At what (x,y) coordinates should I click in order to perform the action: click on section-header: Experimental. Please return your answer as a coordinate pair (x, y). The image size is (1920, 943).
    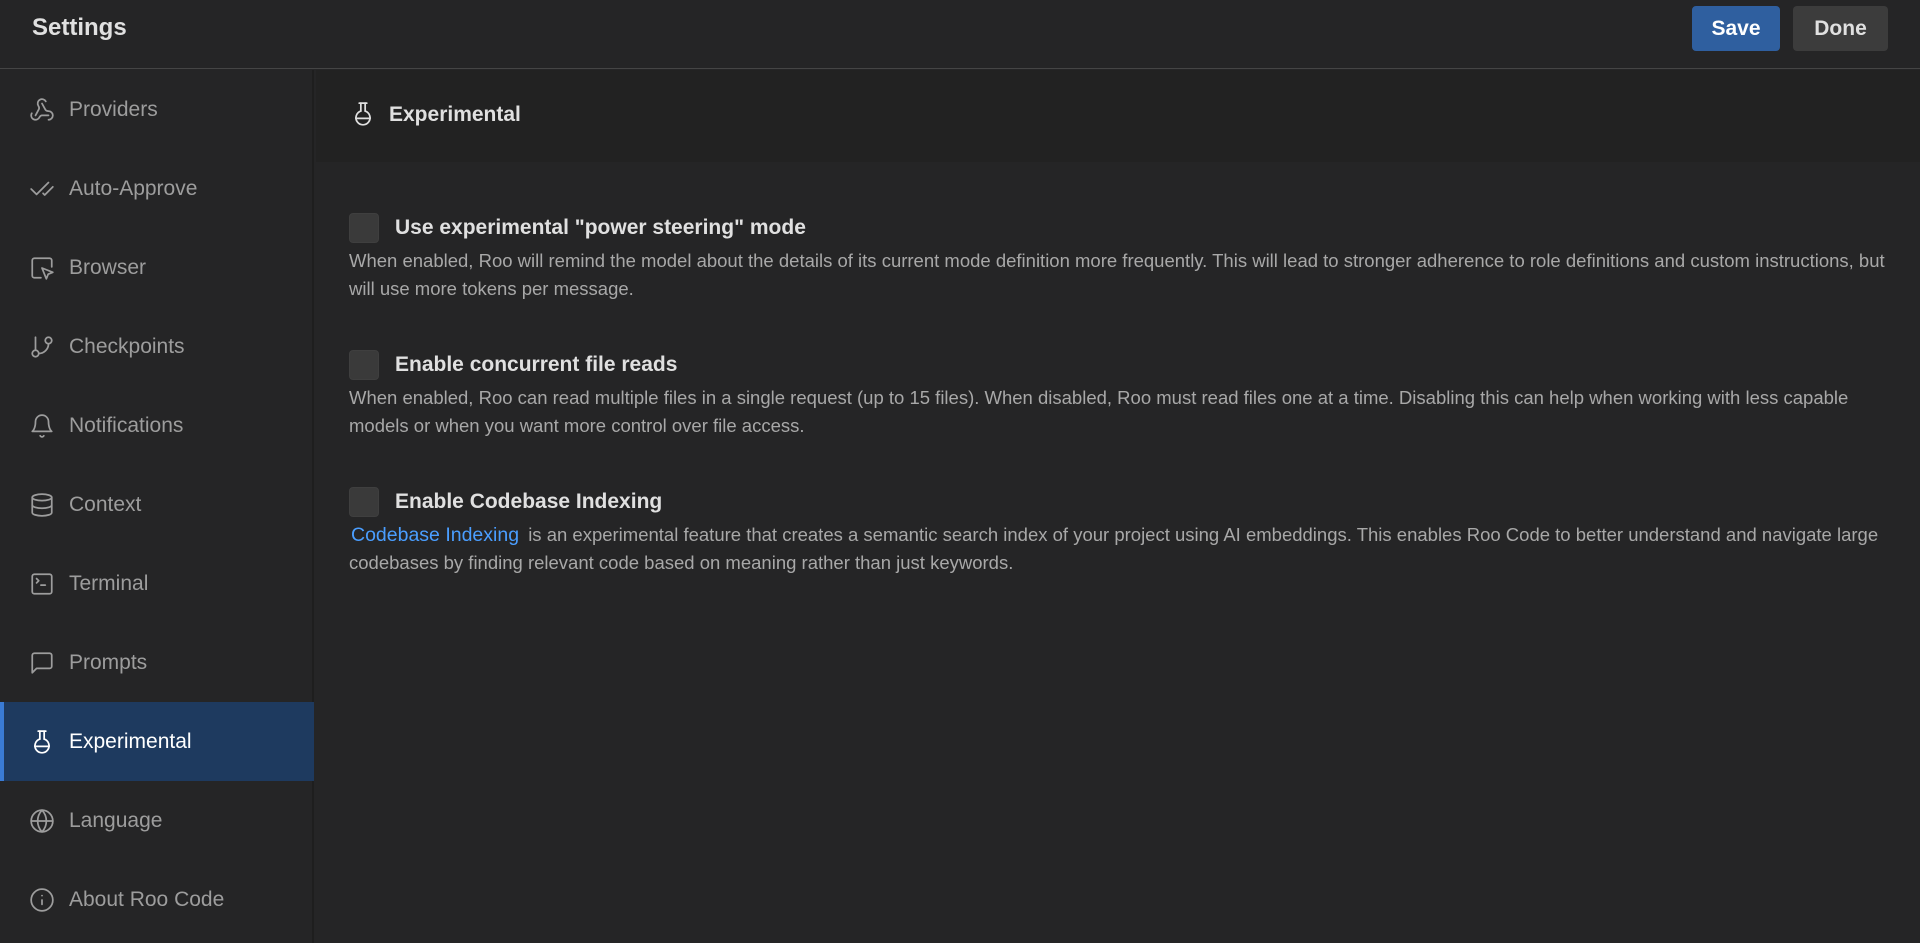
    Looking at the image, I should click on (1118, 116).